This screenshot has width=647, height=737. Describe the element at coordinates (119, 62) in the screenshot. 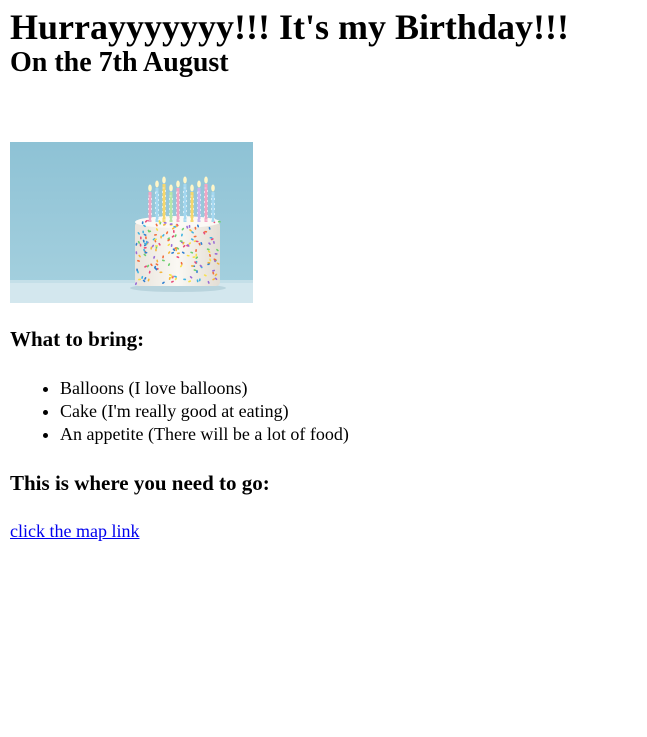

I see `date-heading: On the 7th August` at that location.